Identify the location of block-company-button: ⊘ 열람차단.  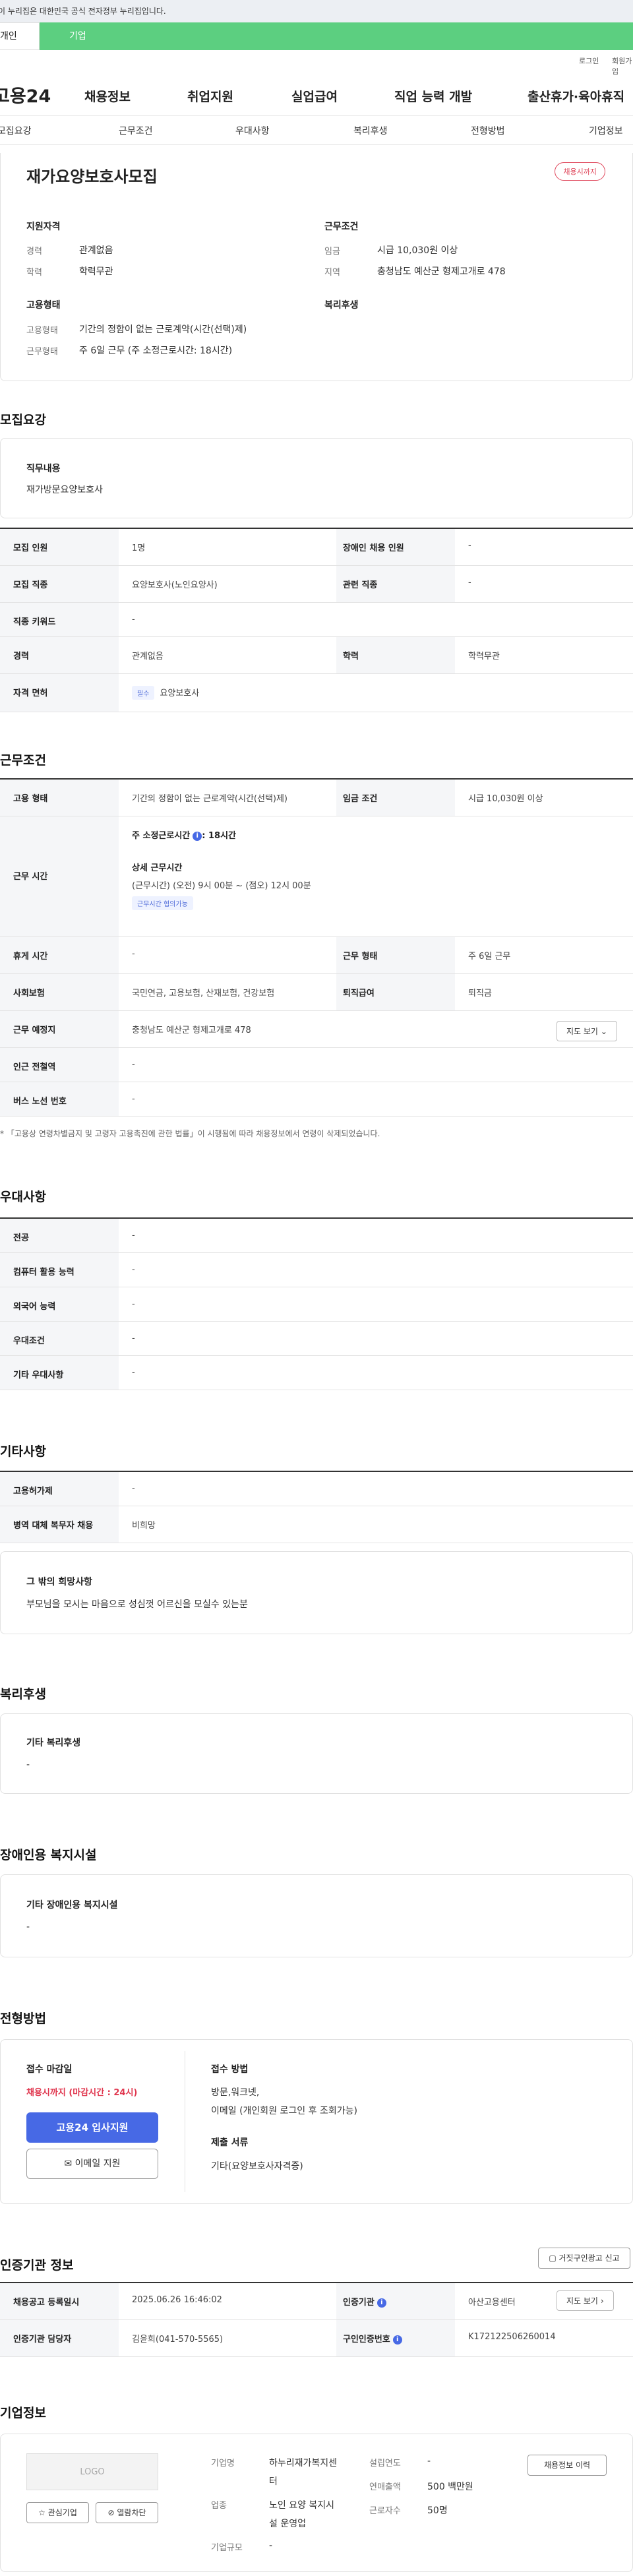
(127, 2512).